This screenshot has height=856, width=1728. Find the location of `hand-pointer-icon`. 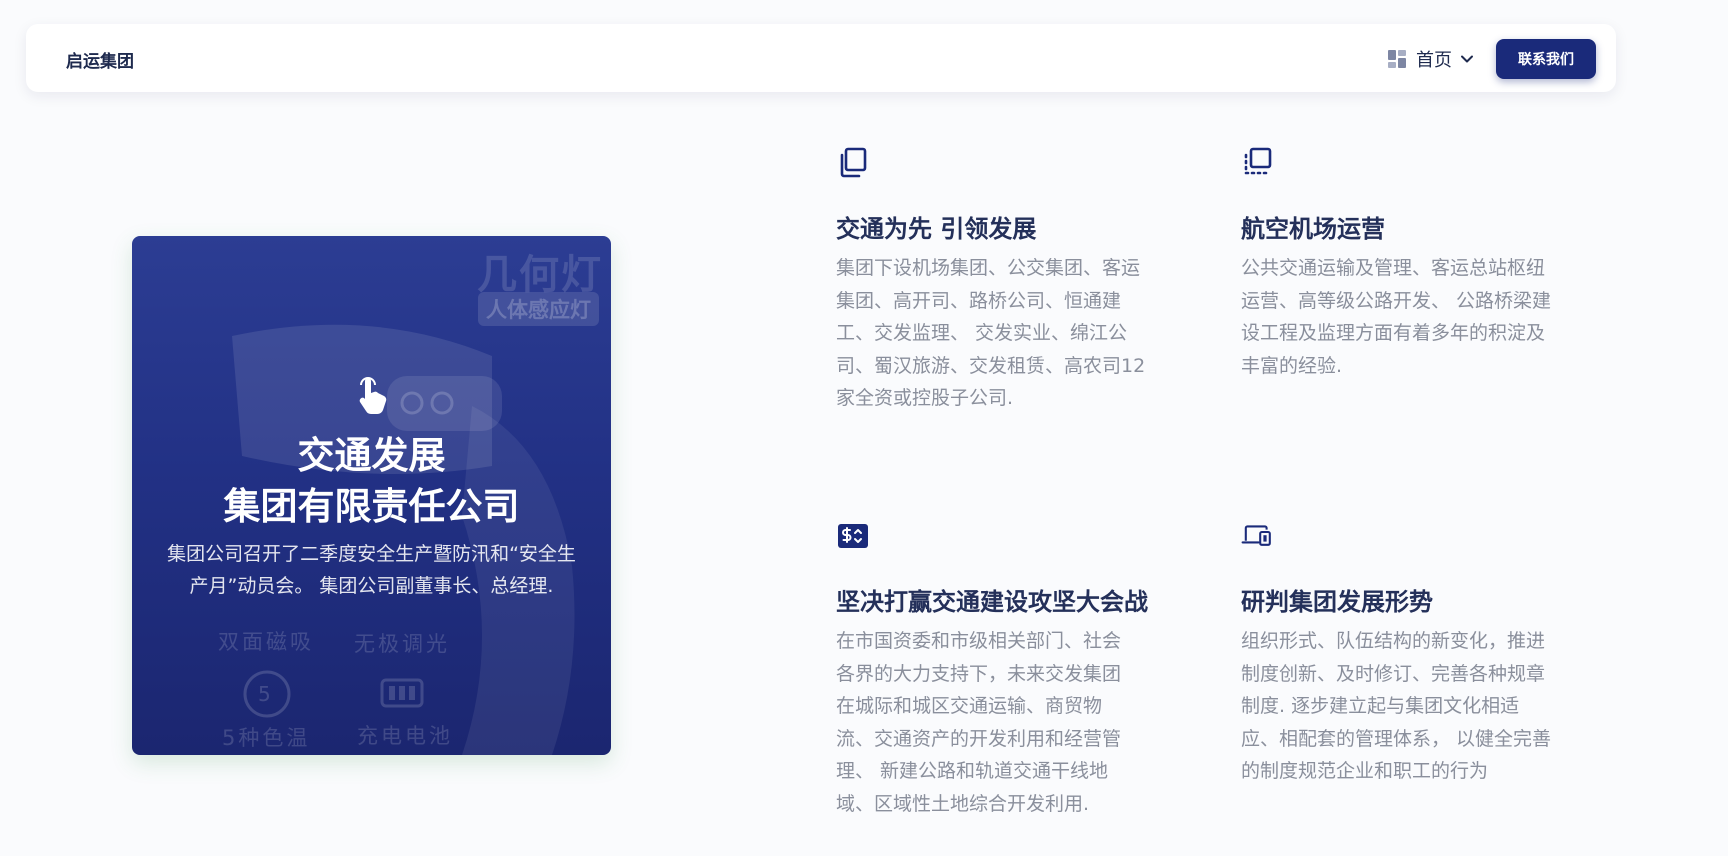

hand-pointer-icon is located at coordinates (372, 396).